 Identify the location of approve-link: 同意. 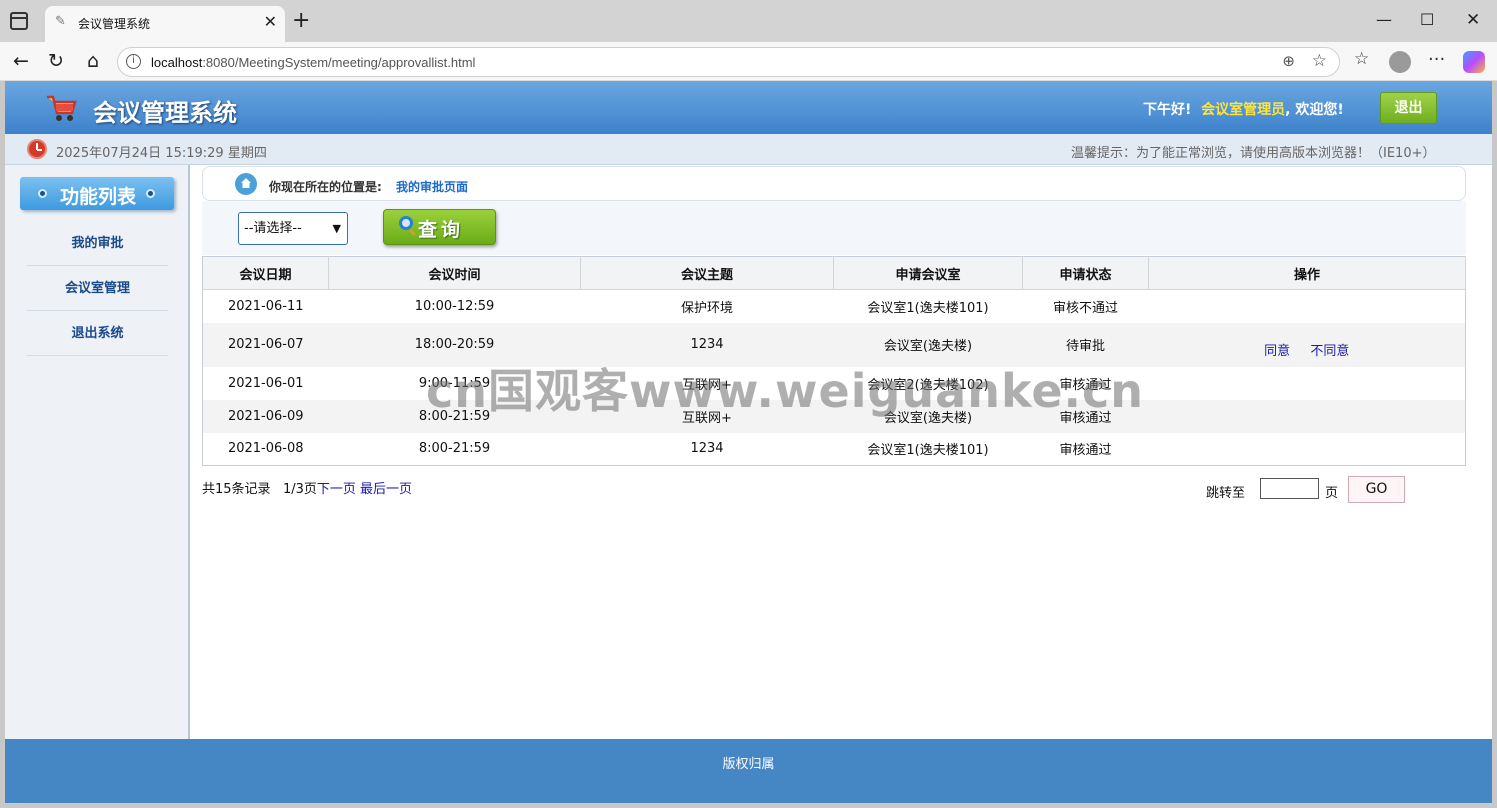
(1277, 351).